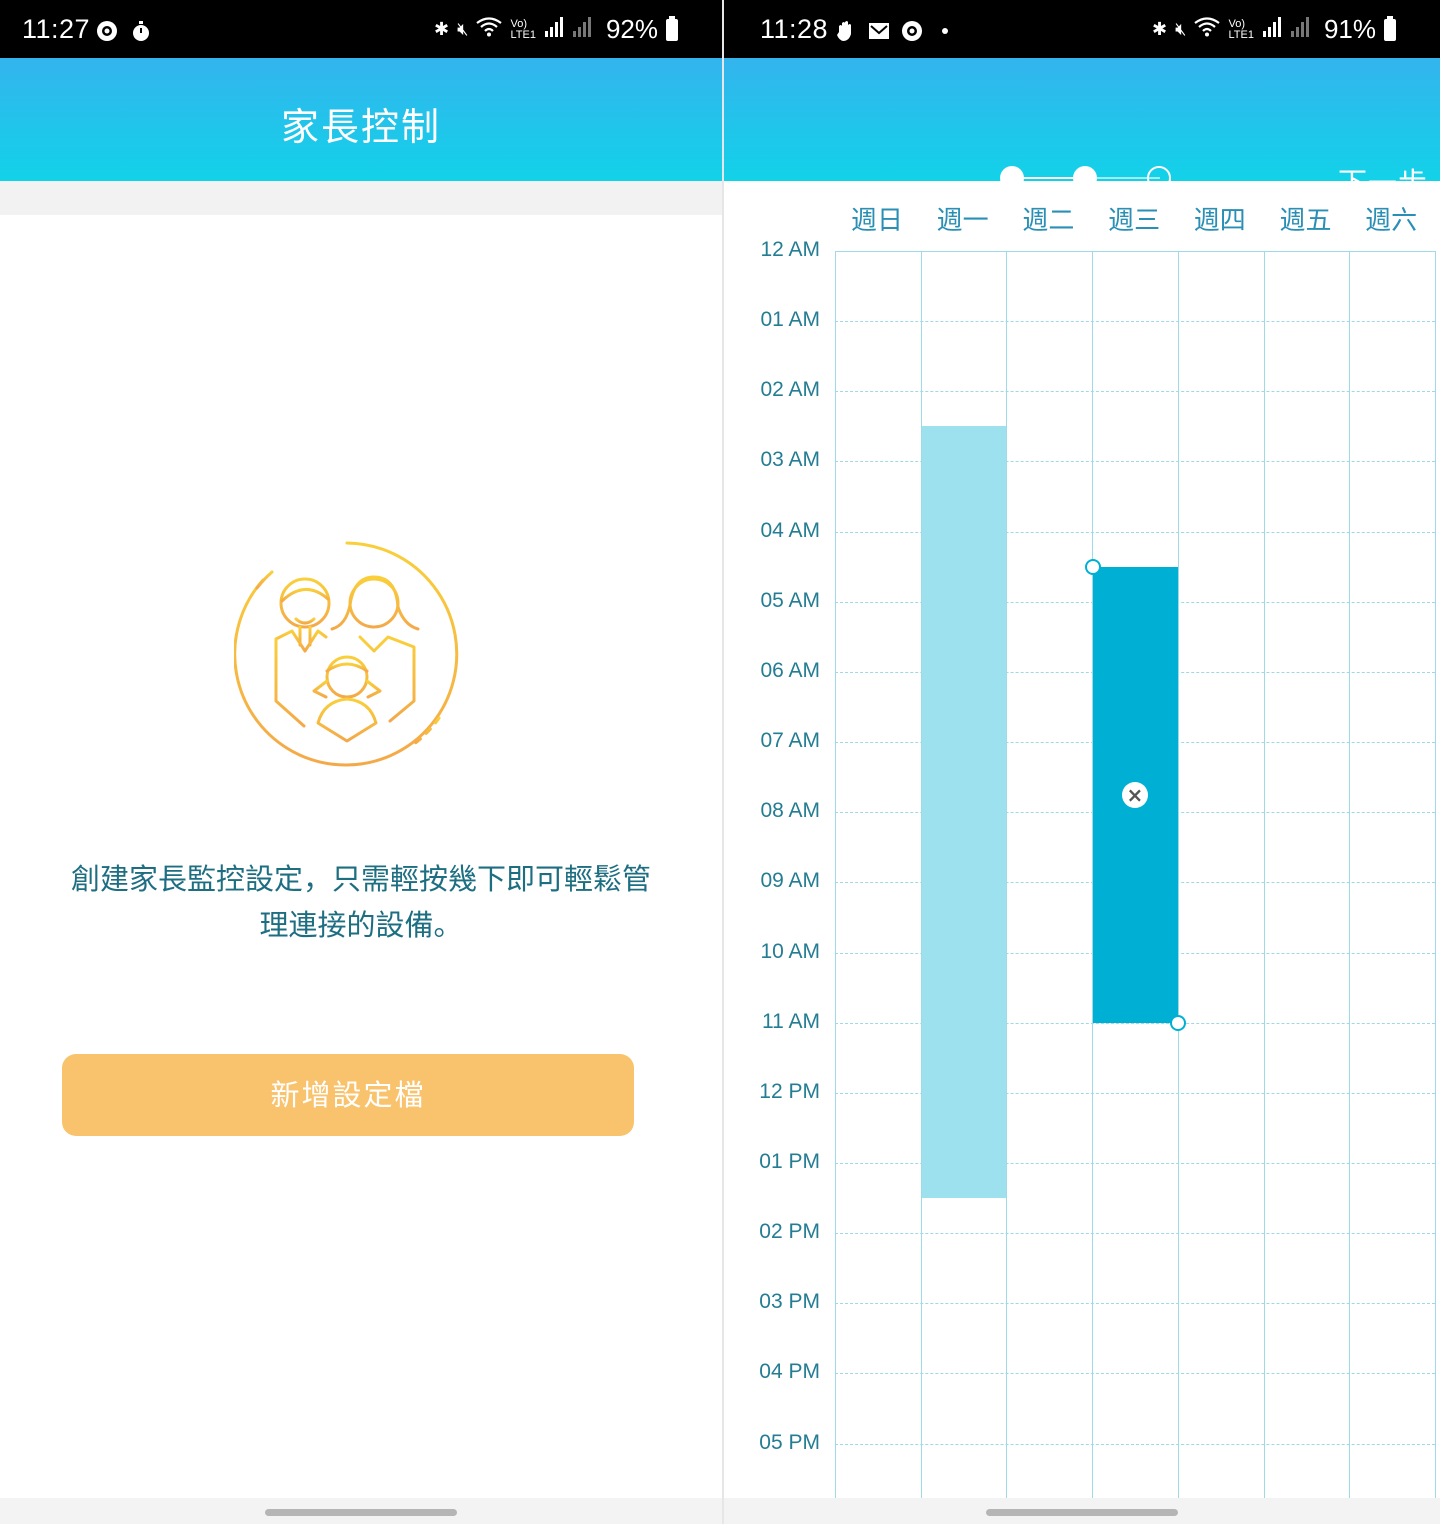  I want to click on time-label: 03 PM, so click(789, 1302).